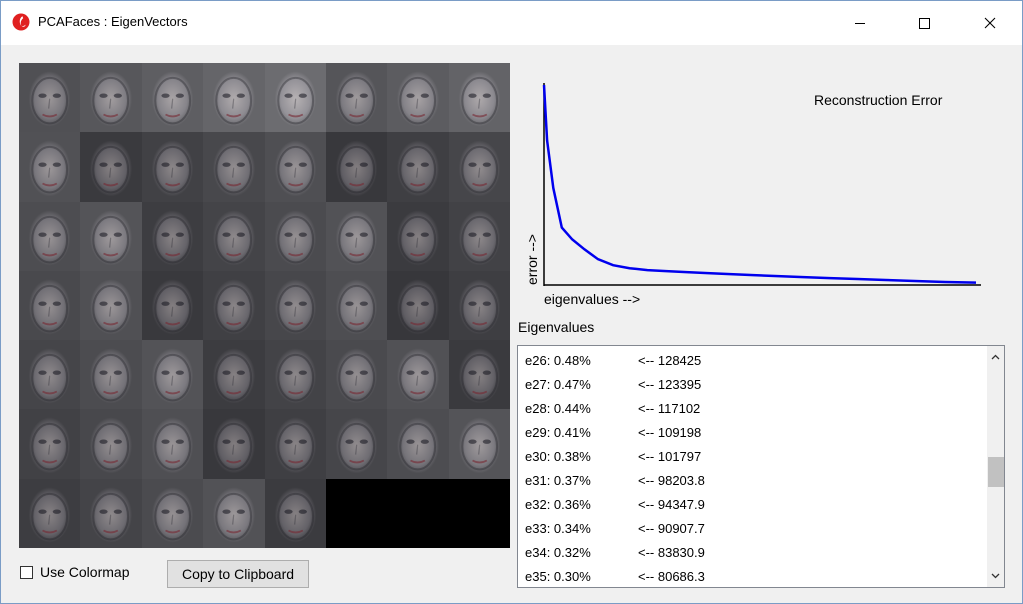  Describe the element at coordinates (996, 472) in the screenshot. I see `scrollbar-thumb` at that location.